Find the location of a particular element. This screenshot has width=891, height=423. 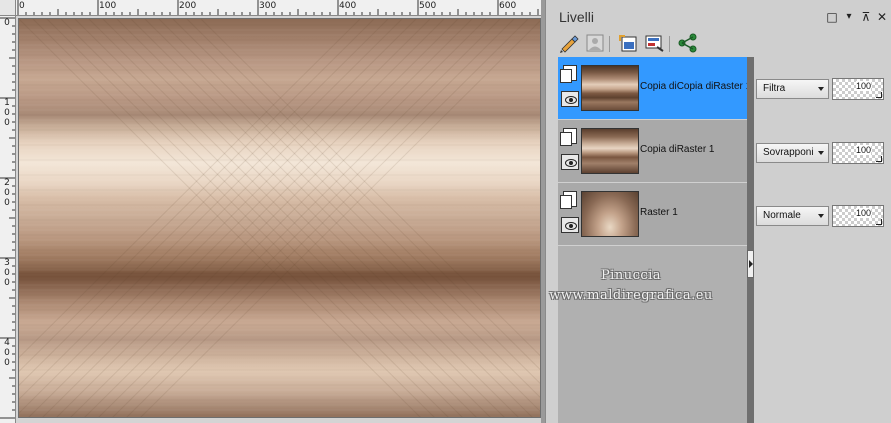

panel-title-bar: Livelli □ ▾ ⊼ ✕ is located at coordinates (718, 15).